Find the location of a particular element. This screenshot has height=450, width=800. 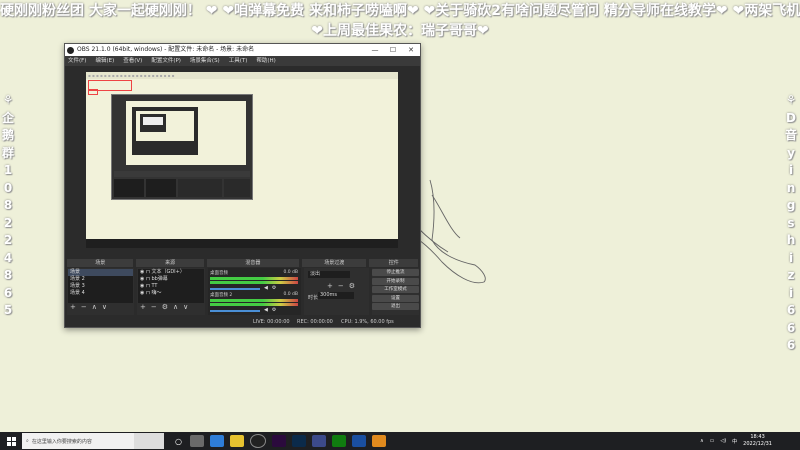

add-source-icon: + is located at coordinates (143, 307).